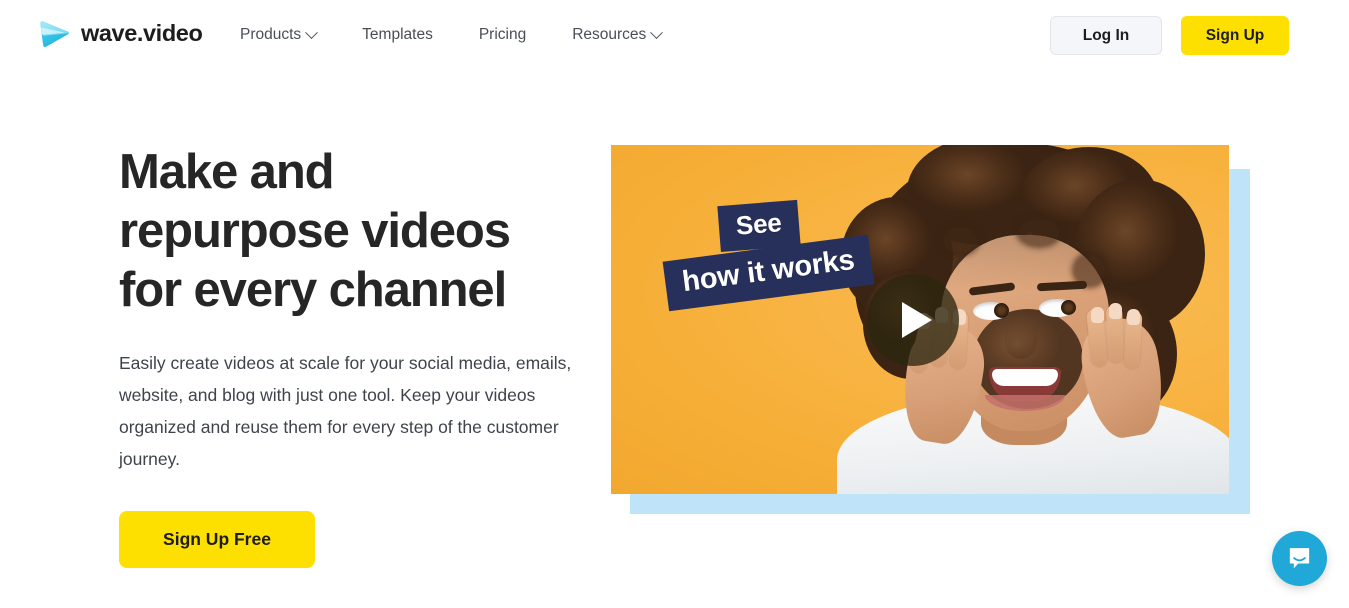 The image size is (1349, 608). Describe the element at coordinates (54, 34) in the screenshot. I see `wave-play-logo-icon` at that location.